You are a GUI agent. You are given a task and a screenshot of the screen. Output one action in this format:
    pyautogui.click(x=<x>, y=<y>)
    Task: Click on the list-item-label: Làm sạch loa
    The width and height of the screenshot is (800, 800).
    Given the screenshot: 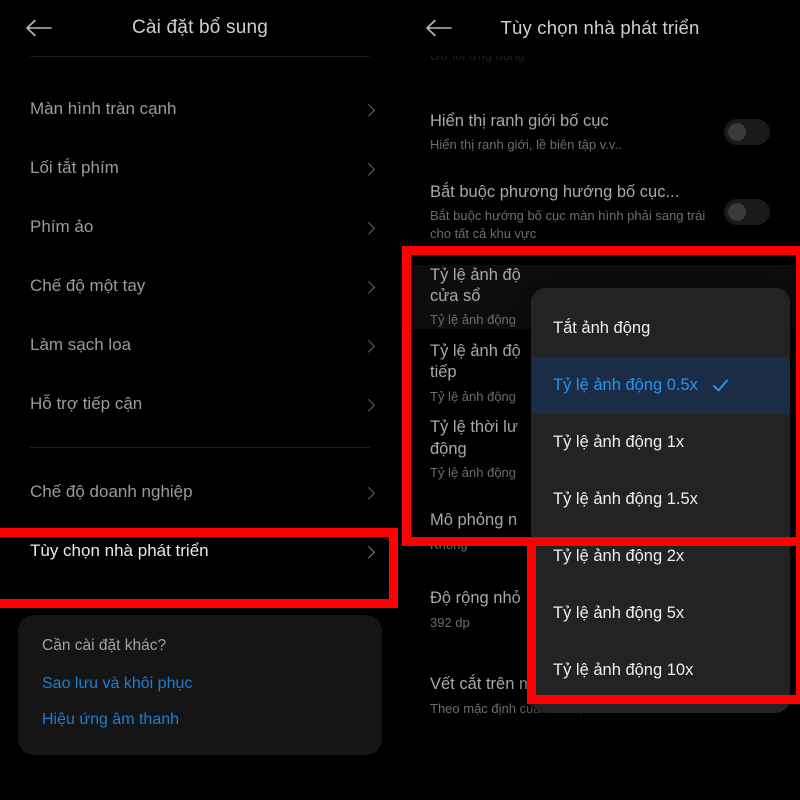 What is the action you would take?
    pyautogui.click(x=81, y=344)
    